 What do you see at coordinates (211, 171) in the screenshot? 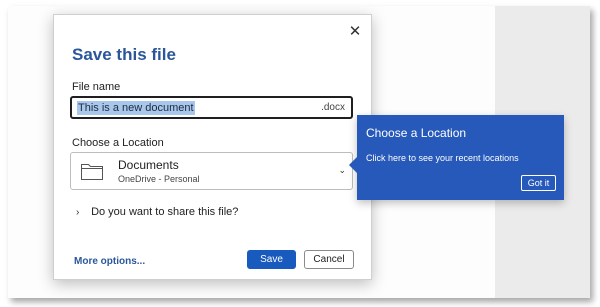
I see `location-dropdown: Documents OneDrive - Personal ⌄` at bounding box center [211, 171].